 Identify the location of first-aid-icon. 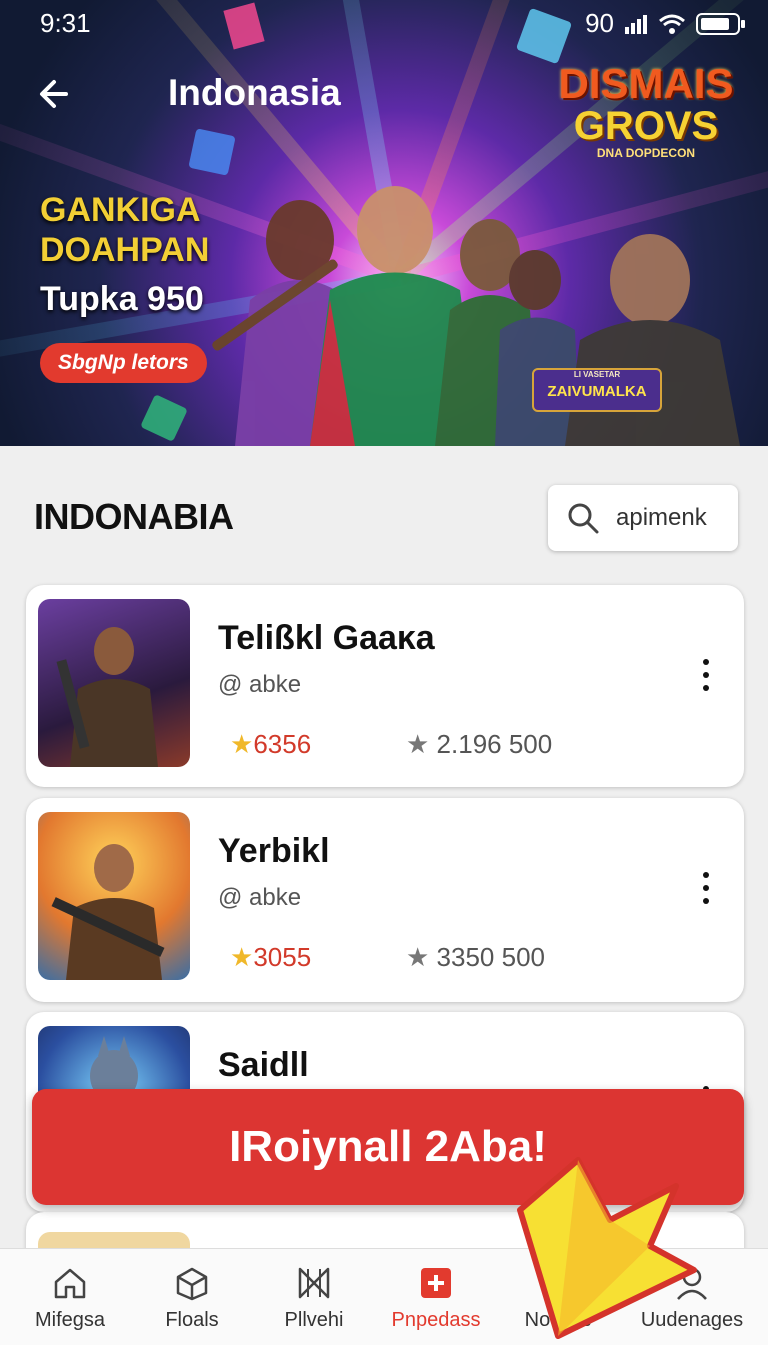
(436, 1283).